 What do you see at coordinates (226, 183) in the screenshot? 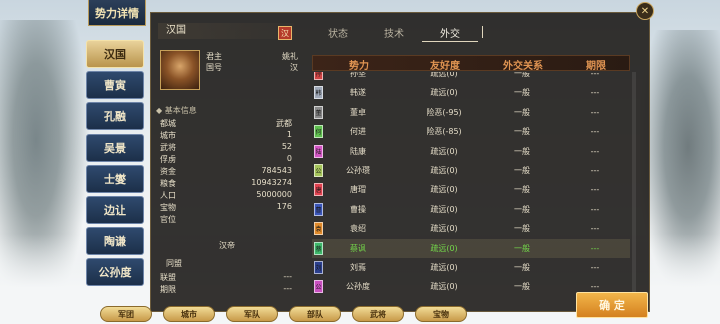
I see `basic-info-row: 粮食 10943274` at bounding box center [226, 183].